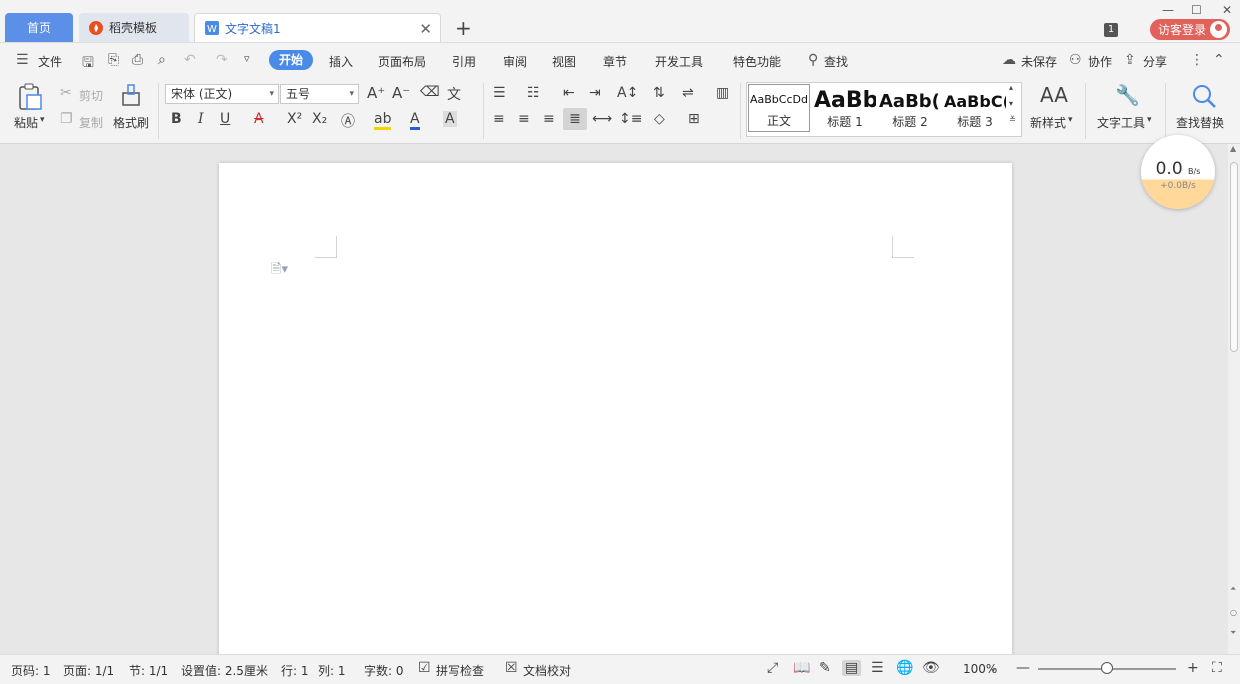  I want to click on redo-icon: ↷, so click(222, 60).